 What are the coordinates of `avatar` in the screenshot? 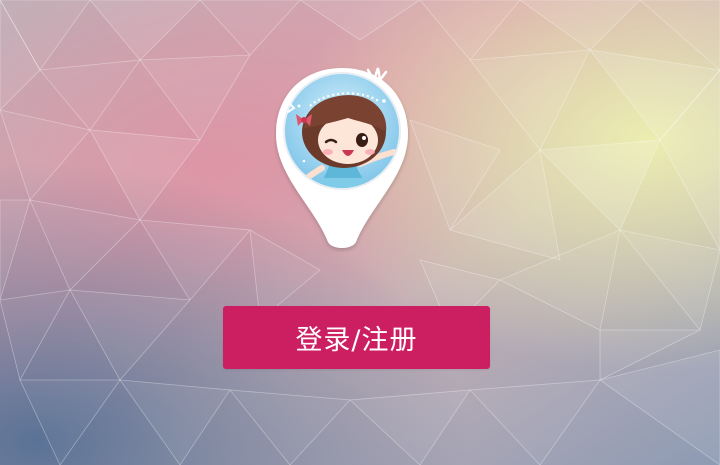 It's located at (342, 159).